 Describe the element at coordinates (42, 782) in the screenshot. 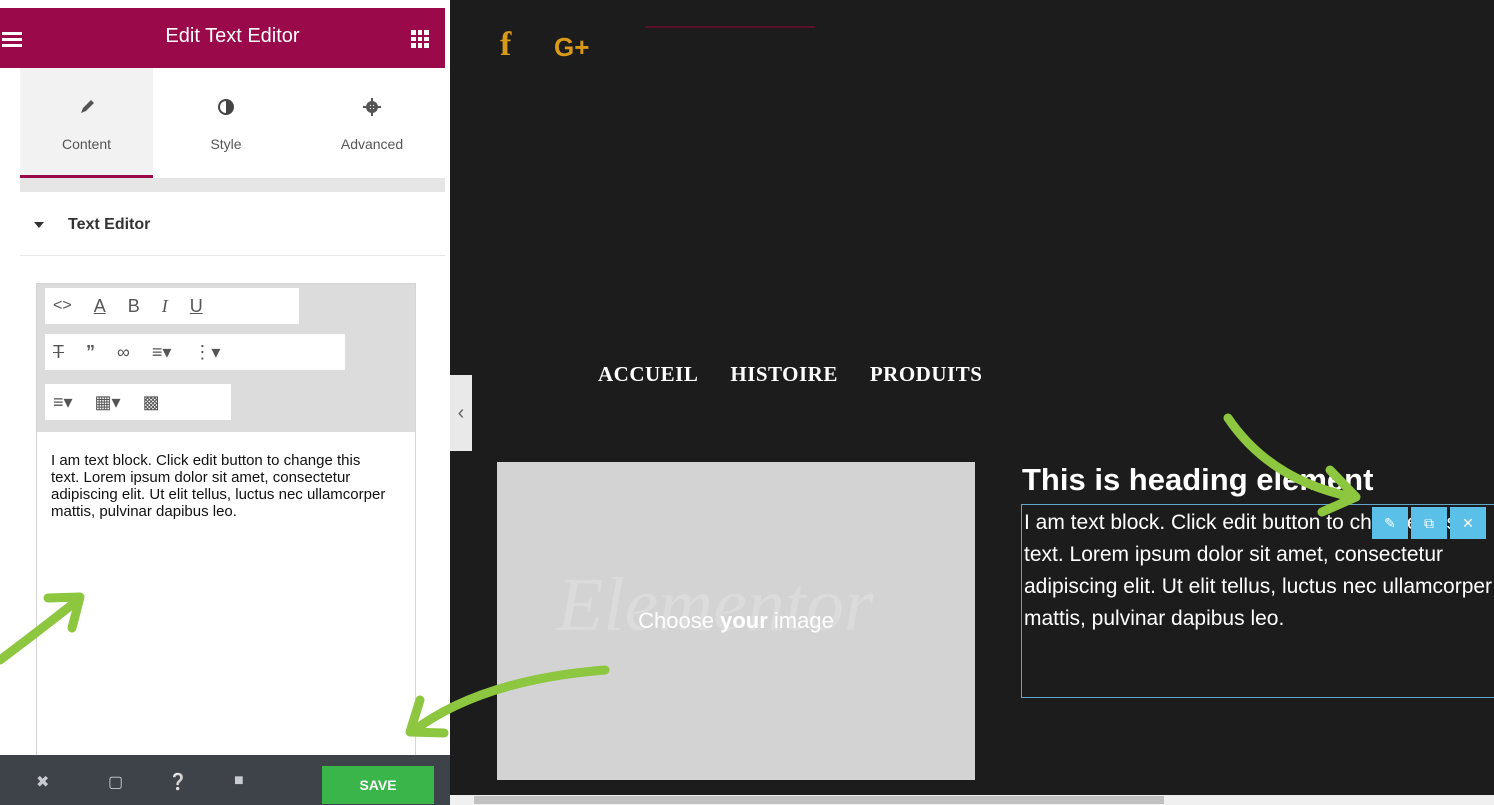

I see `close-icon: ✖` at that location.